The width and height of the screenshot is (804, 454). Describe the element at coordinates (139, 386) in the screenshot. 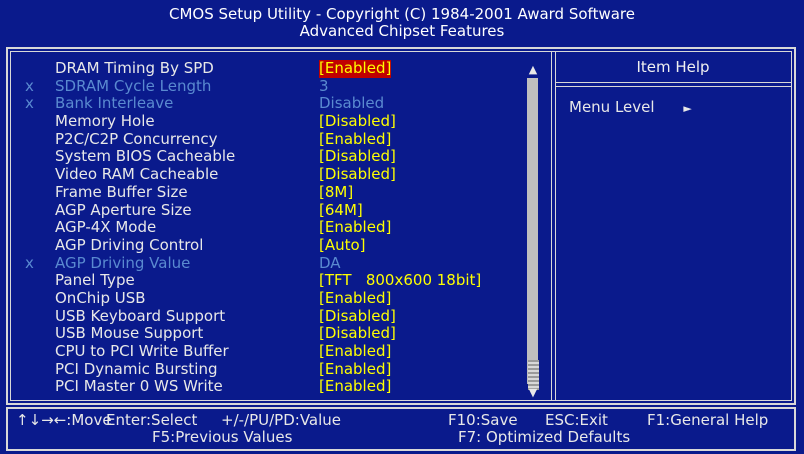

I see `setting-label: PCI Master 0 WS Write` at that location.